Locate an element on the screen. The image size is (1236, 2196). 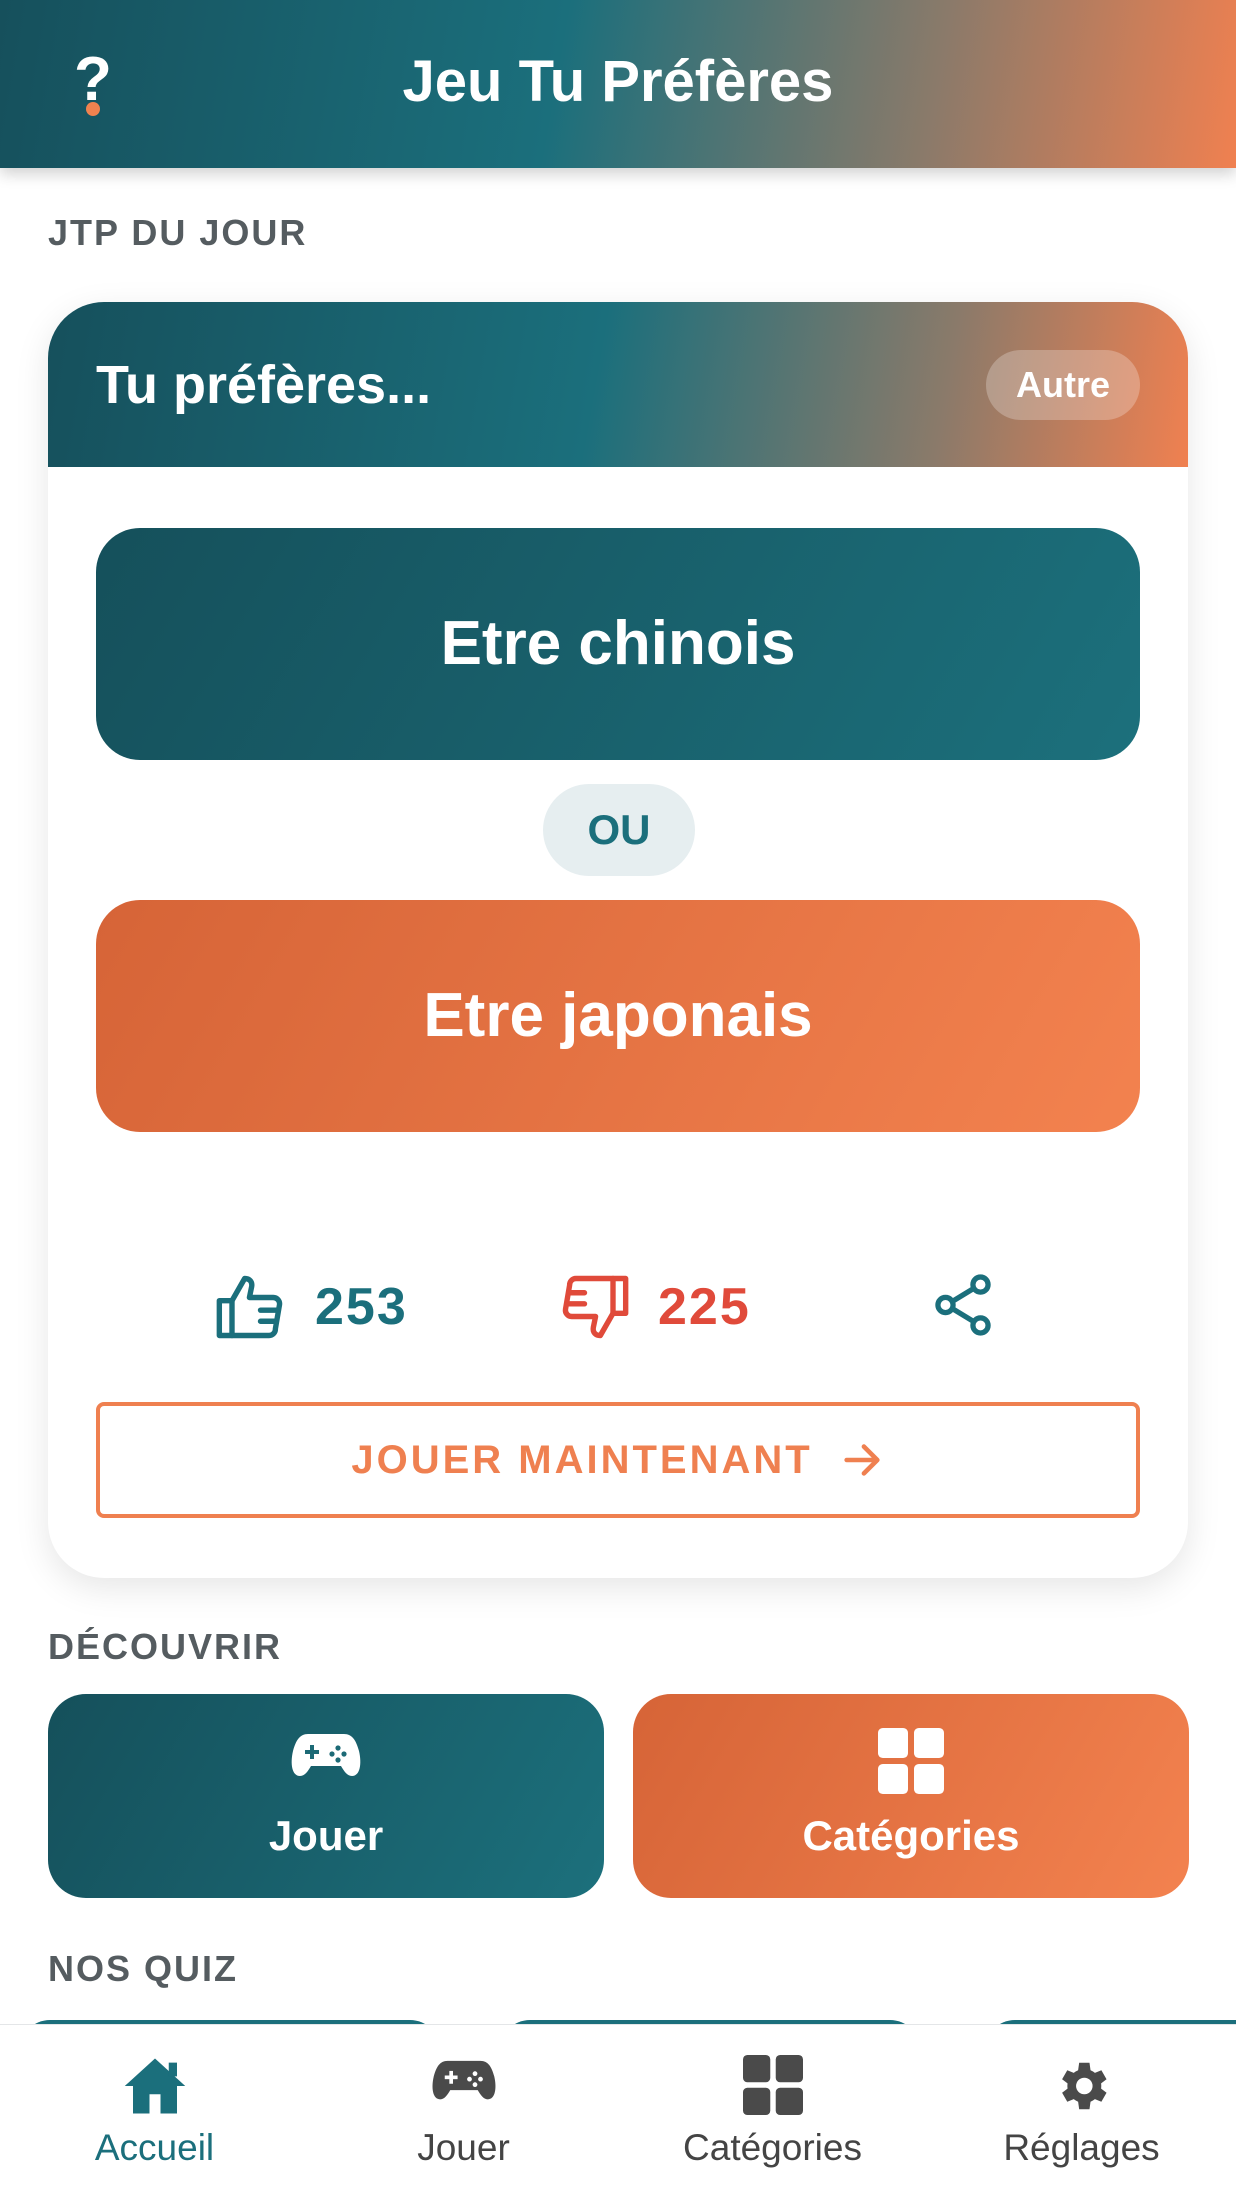
share-button is located at coordinates (963, 1307).